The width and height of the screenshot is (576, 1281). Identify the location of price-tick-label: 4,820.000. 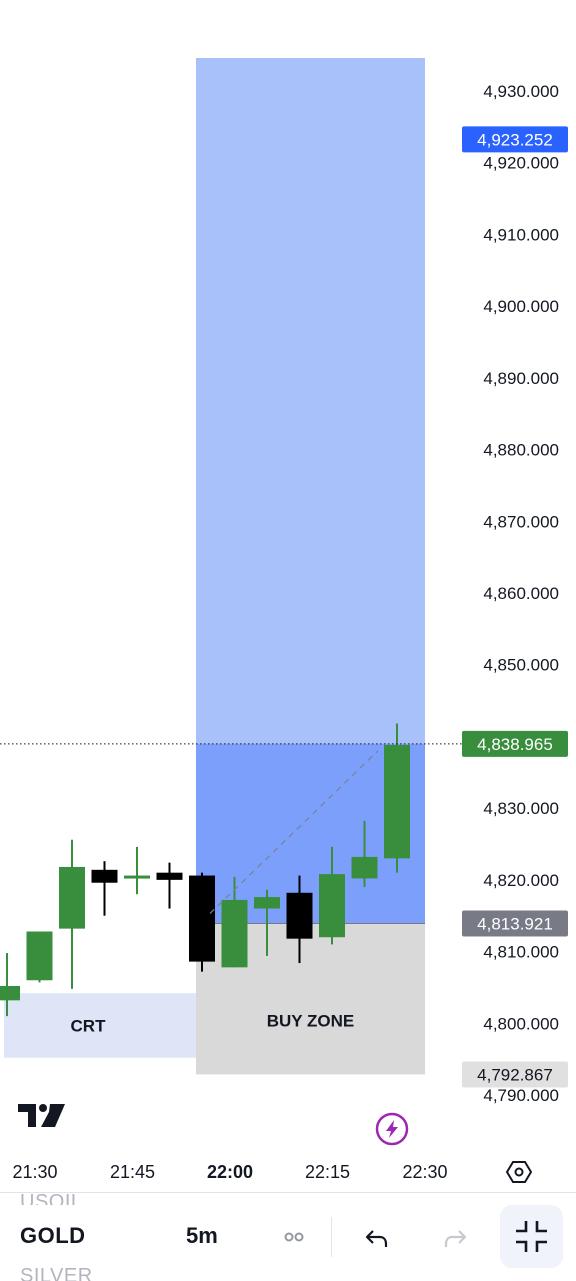
(521, 880).